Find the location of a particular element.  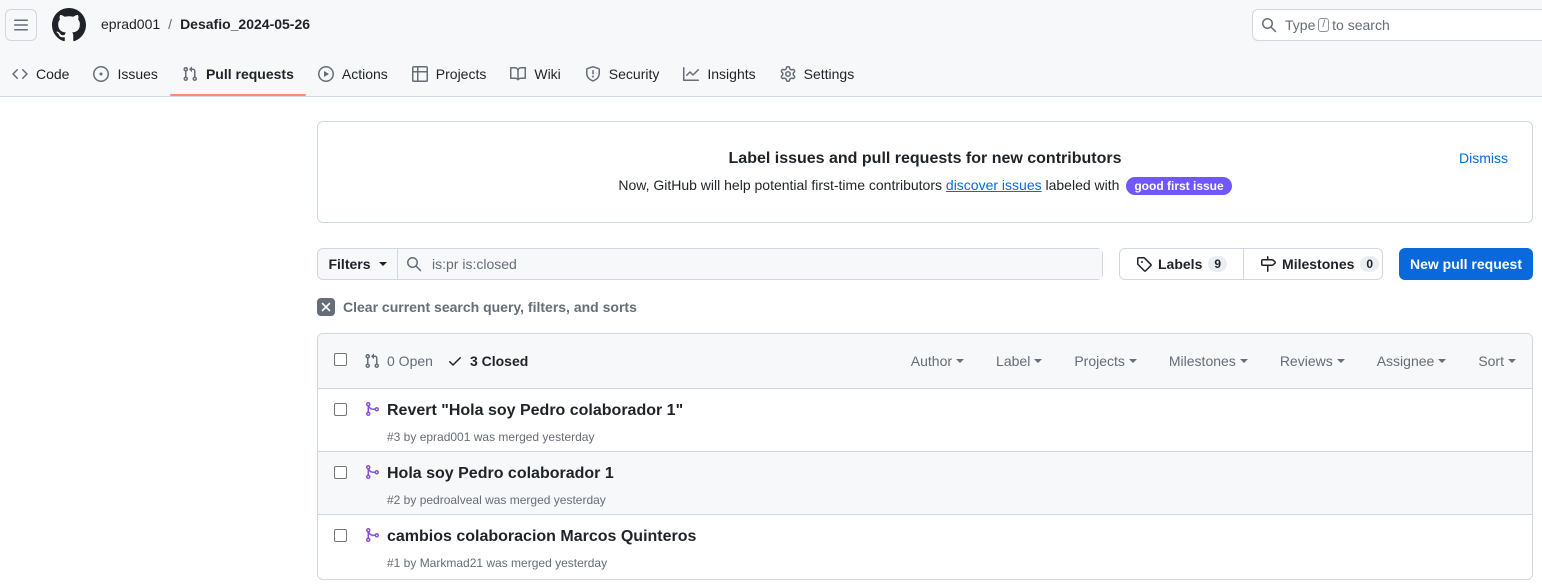

global-search-input: Type / to search is located at coordinates (1397, 25).